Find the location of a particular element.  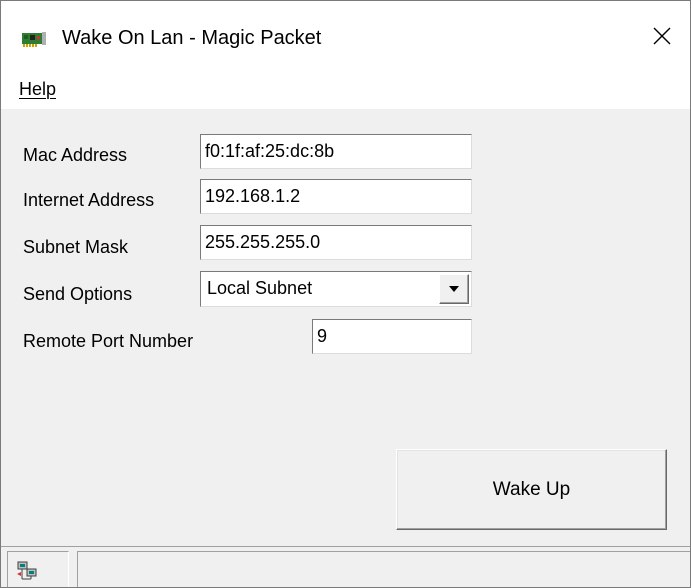

status-icon-pane is located at coordinates (38, 569).